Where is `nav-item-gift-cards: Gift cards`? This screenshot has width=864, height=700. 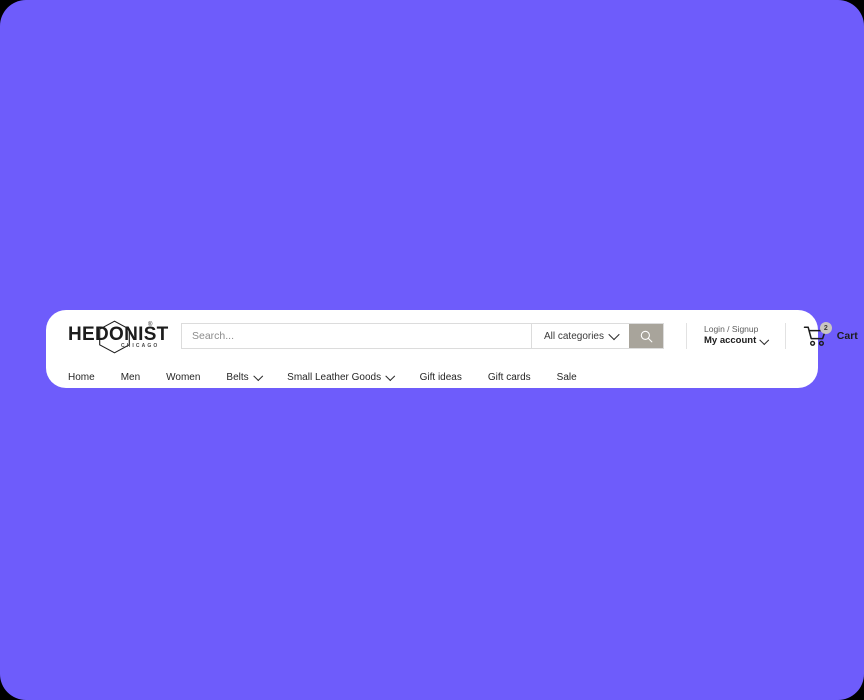 nav-item-gift-cards: Gift cards is located at coordinates (509, 377).